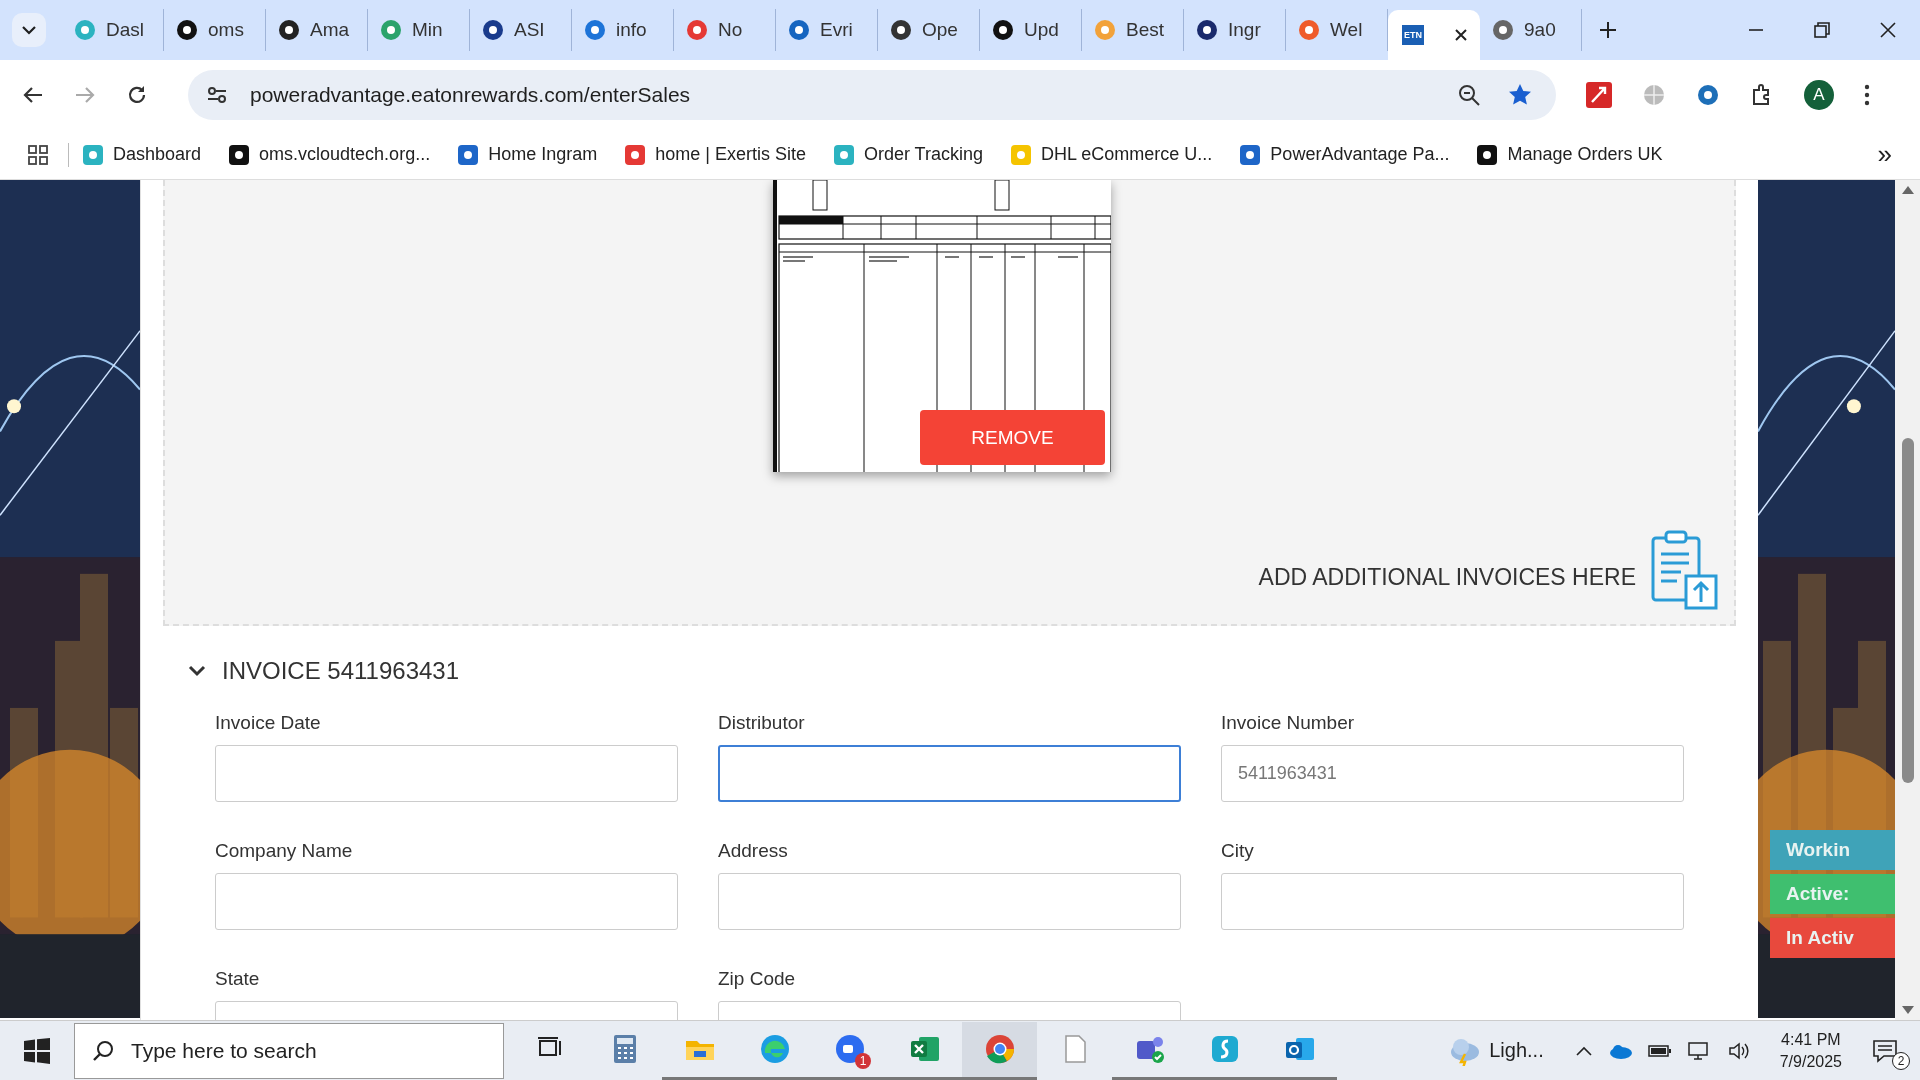 This screenshot has width=1920, height=1080. I want to click on bookmark: Manage Orders UK, so click(1570, 154).